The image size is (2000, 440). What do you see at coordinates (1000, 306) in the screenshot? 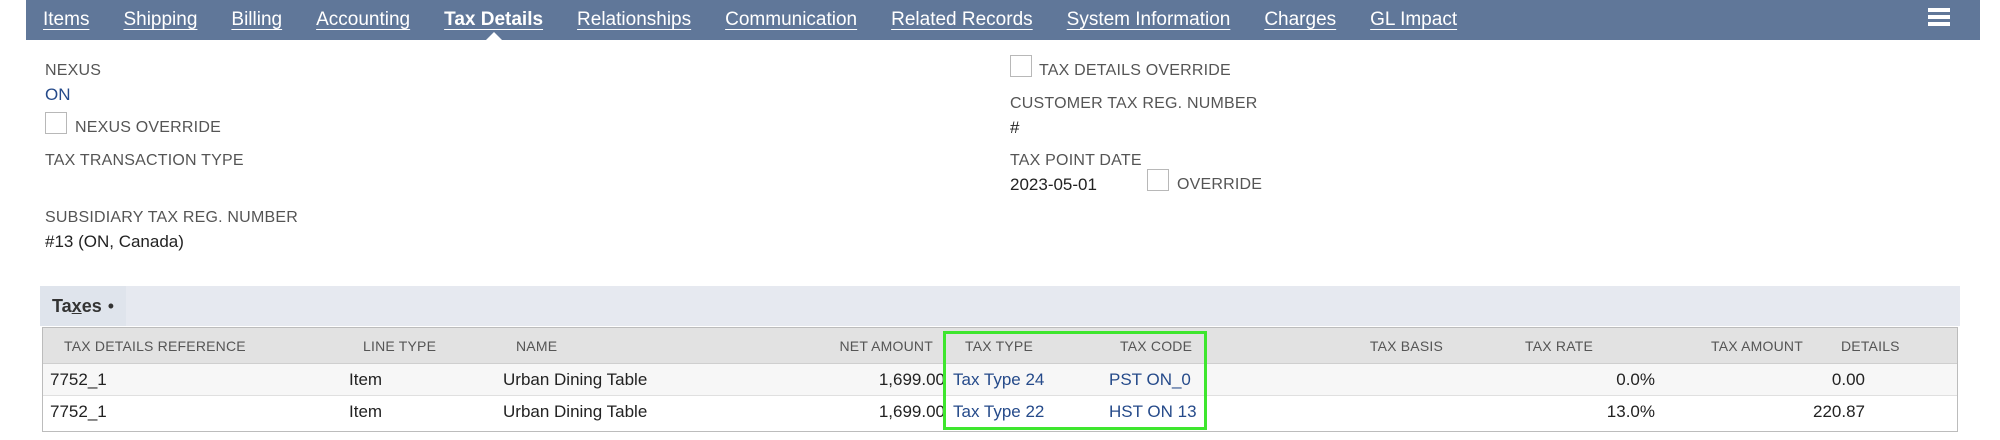
I see `taxes-subtab-bar: Ta x es •` at bounding box center [1000, 306].